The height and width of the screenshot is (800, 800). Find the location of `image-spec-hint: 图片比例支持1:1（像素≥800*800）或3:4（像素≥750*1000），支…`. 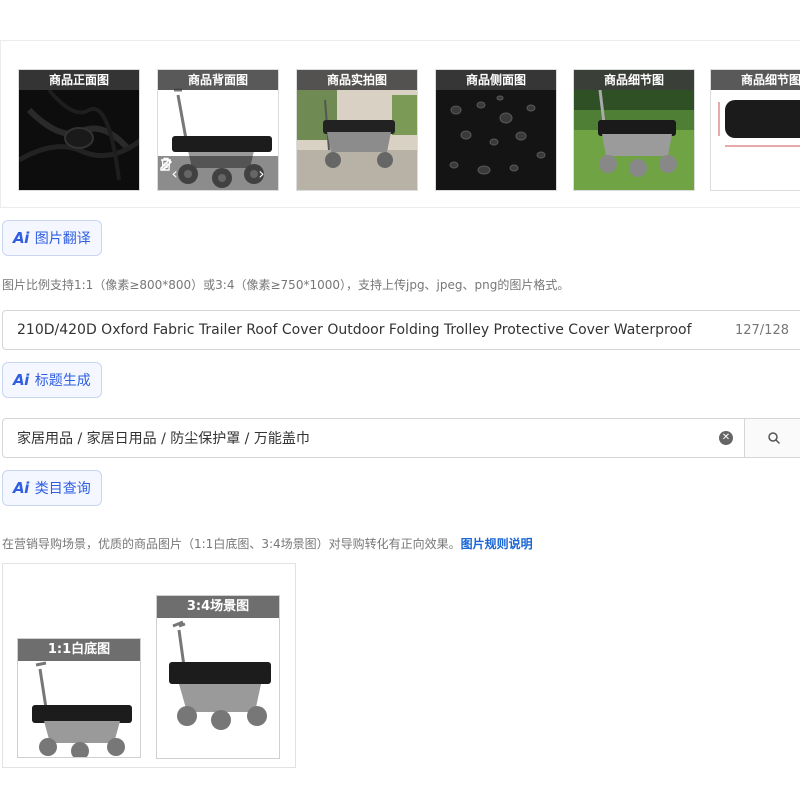

image-spec-hint: 图片比例支持1:1（像素≥800*800）或3:4（像素≥750*1000），支… is located at coordinates (286, 285).